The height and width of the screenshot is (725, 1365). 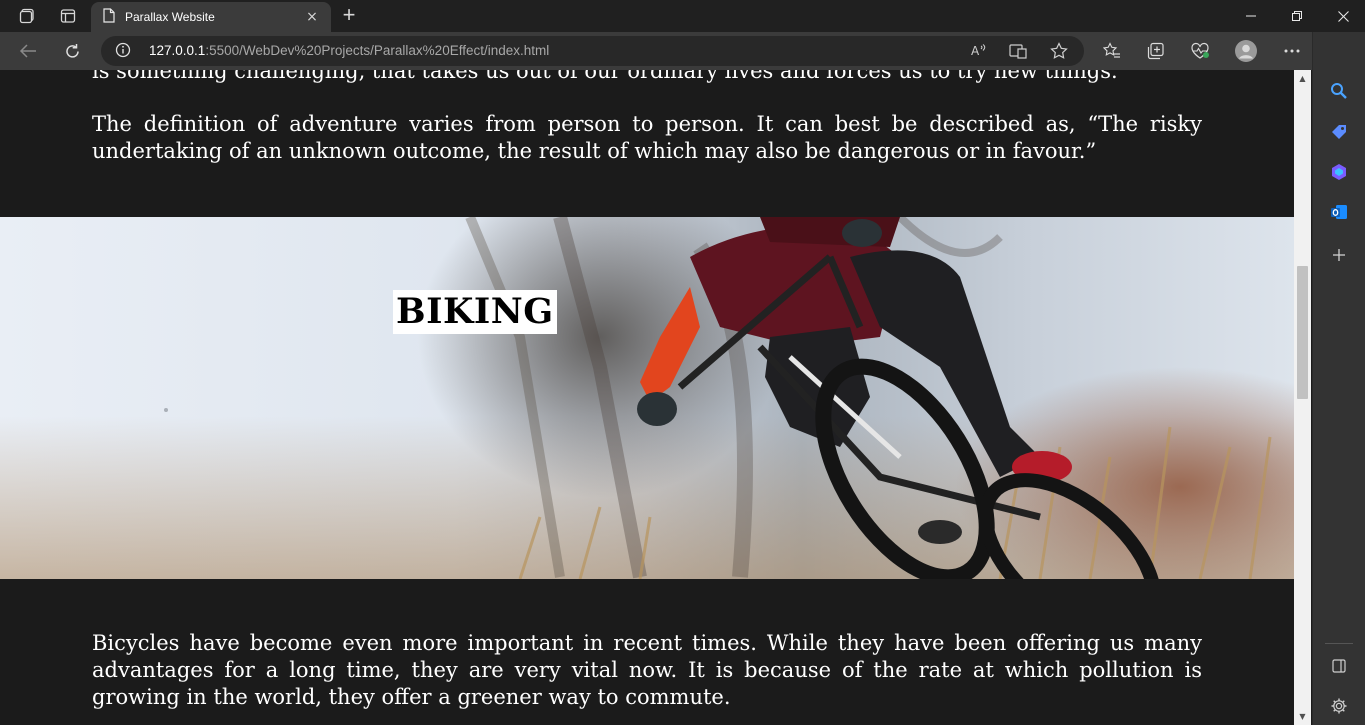 I want to click on vertical-scrollbar: ▲ ▼, so click(x=1302, y=397).